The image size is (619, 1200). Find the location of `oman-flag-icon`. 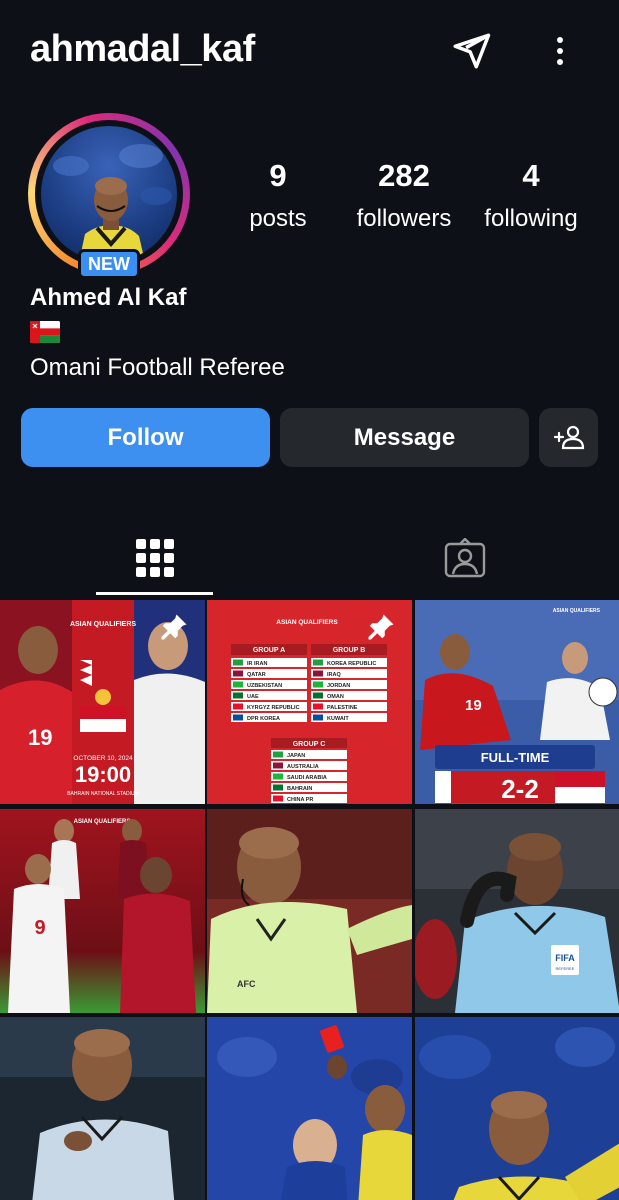

oman-flag-icon is located at coordinates (45, 332).